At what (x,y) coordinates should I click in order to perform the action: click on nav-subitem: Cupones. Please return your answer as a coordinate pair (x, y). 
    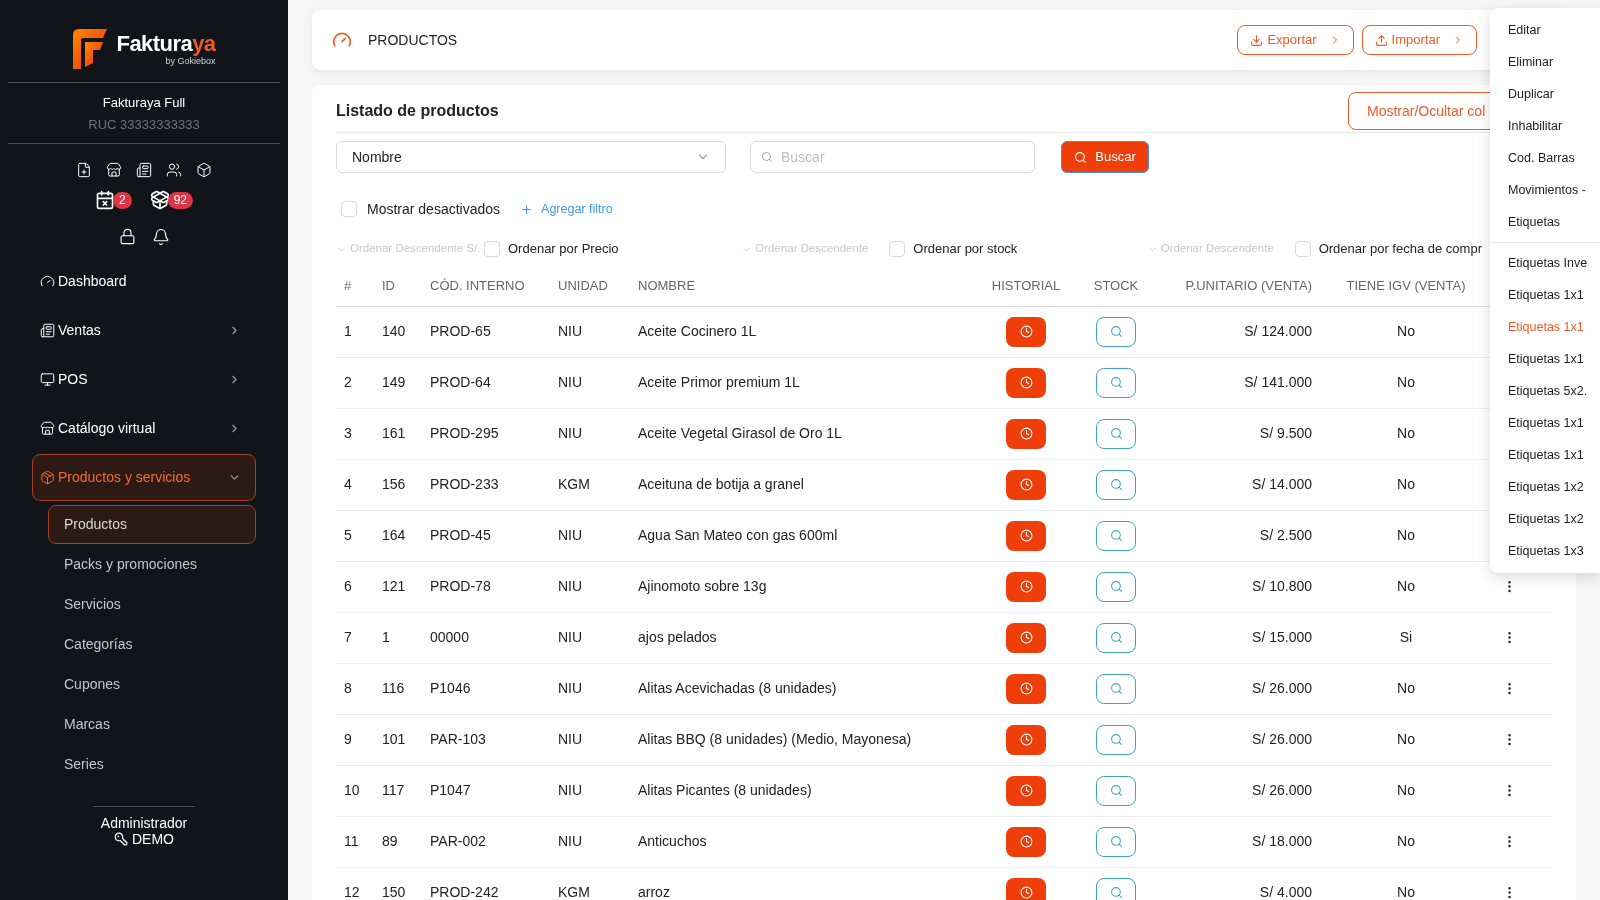
    Looking at the image, I should click on (152, 684).